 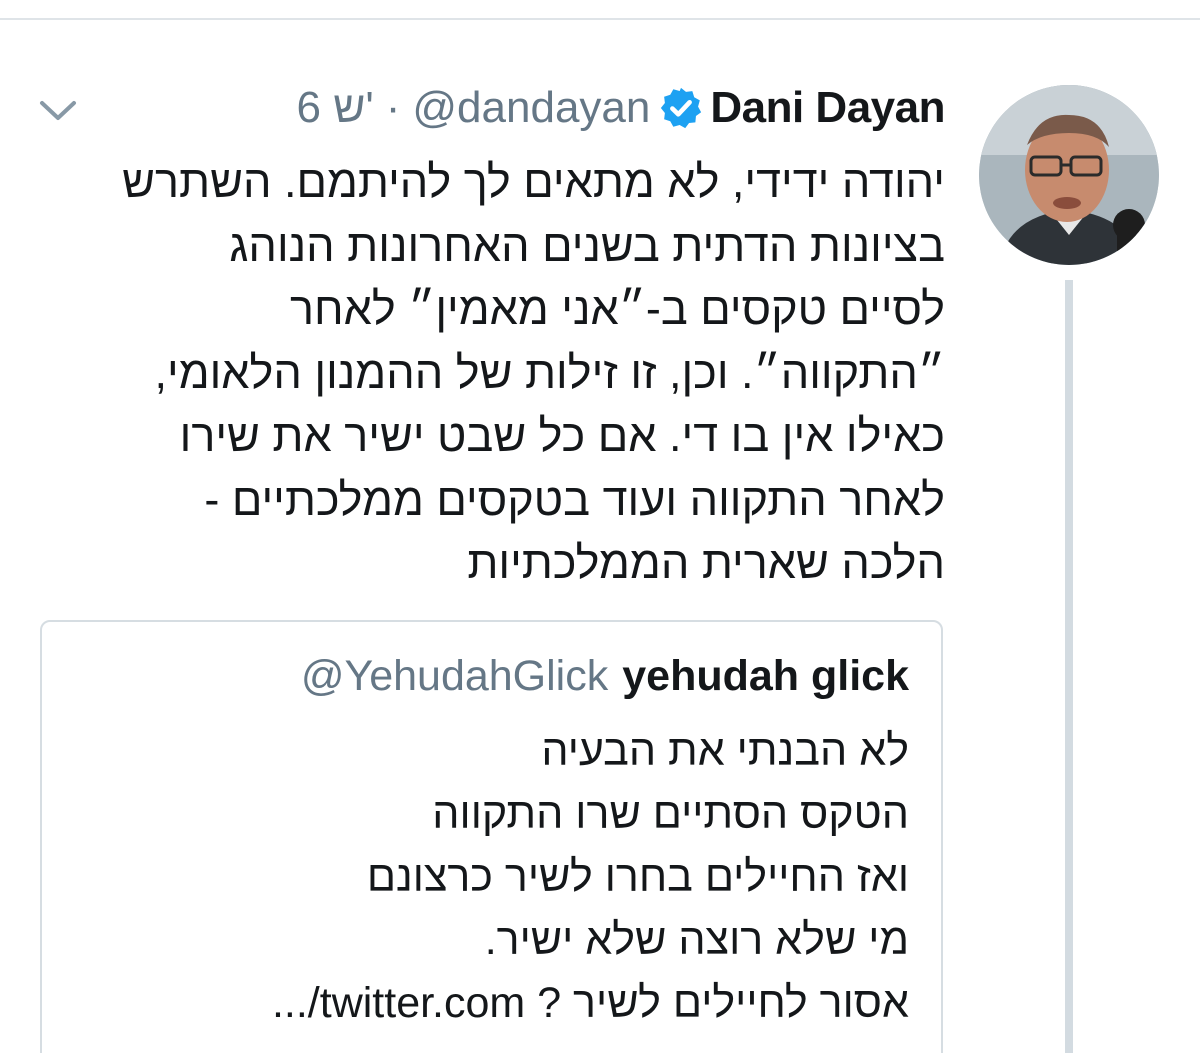 I want to click on tweet-text-line: כאילו אין בו די. אם כל שבט ישיר את שירו, so click(x=562, y=435).